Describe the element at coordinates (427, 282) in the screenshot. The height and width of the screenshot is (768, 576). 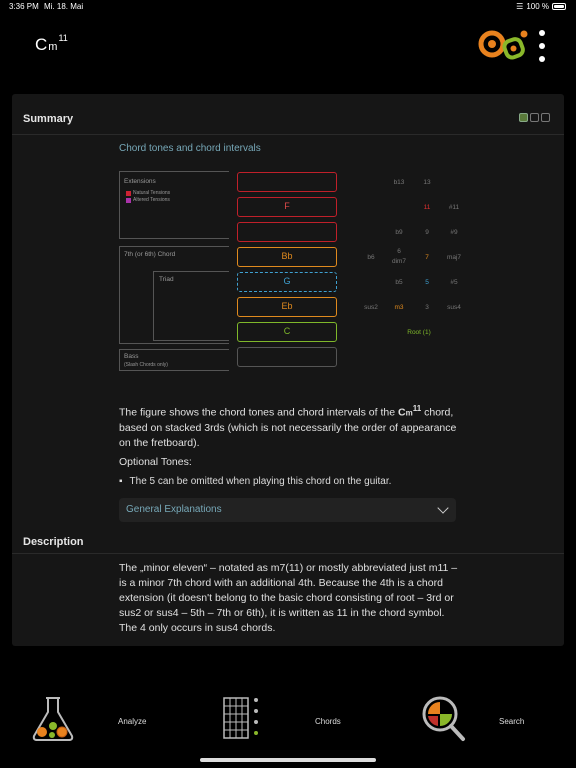
I see `interval-label: 5` at that location.